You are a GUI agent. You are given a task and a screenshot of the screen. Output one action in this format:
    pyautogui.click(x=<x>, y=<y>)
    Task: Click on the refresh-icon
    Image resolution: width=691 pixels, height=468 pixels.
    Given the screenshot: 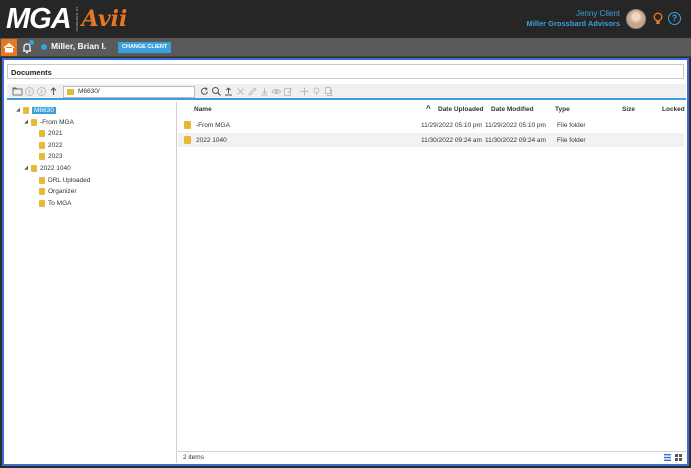 What is the action you would take?
    pyautogui.click(x=204, y=91)
    